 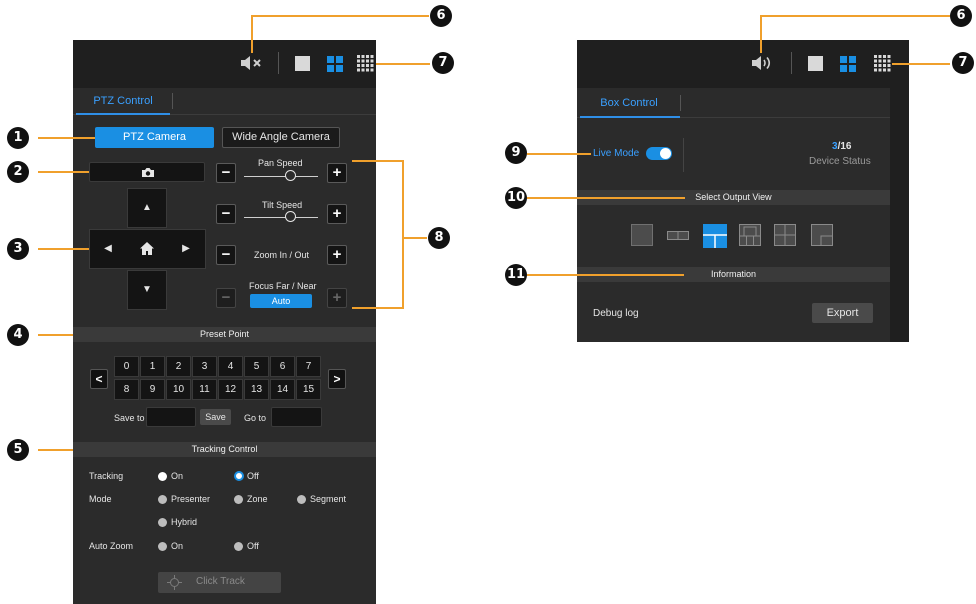 What do you see at coordinates (224, 334) in the screenshot?
I see `preset-point-header: Preset Point` at bounding box center [224, 334].